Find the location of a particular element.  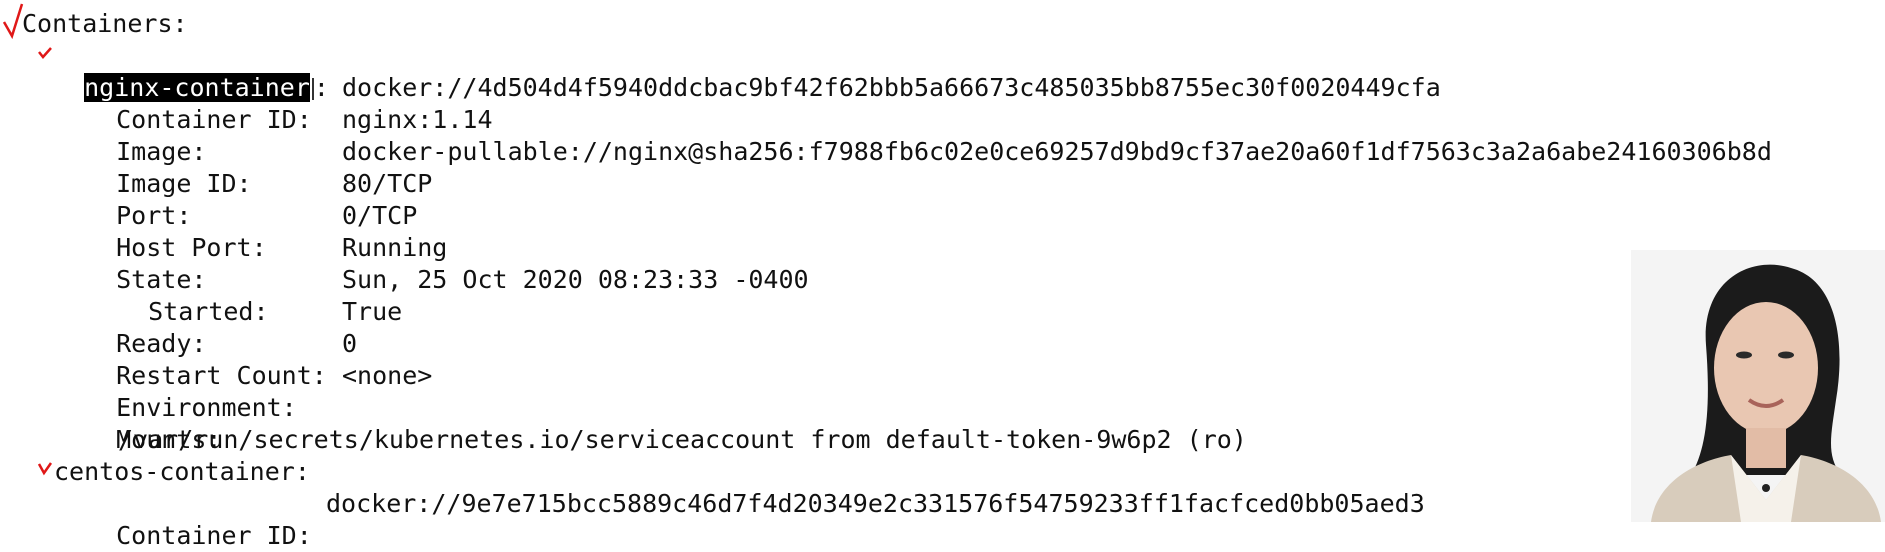

kv-value: <none> is located at coordinates (387, 375).